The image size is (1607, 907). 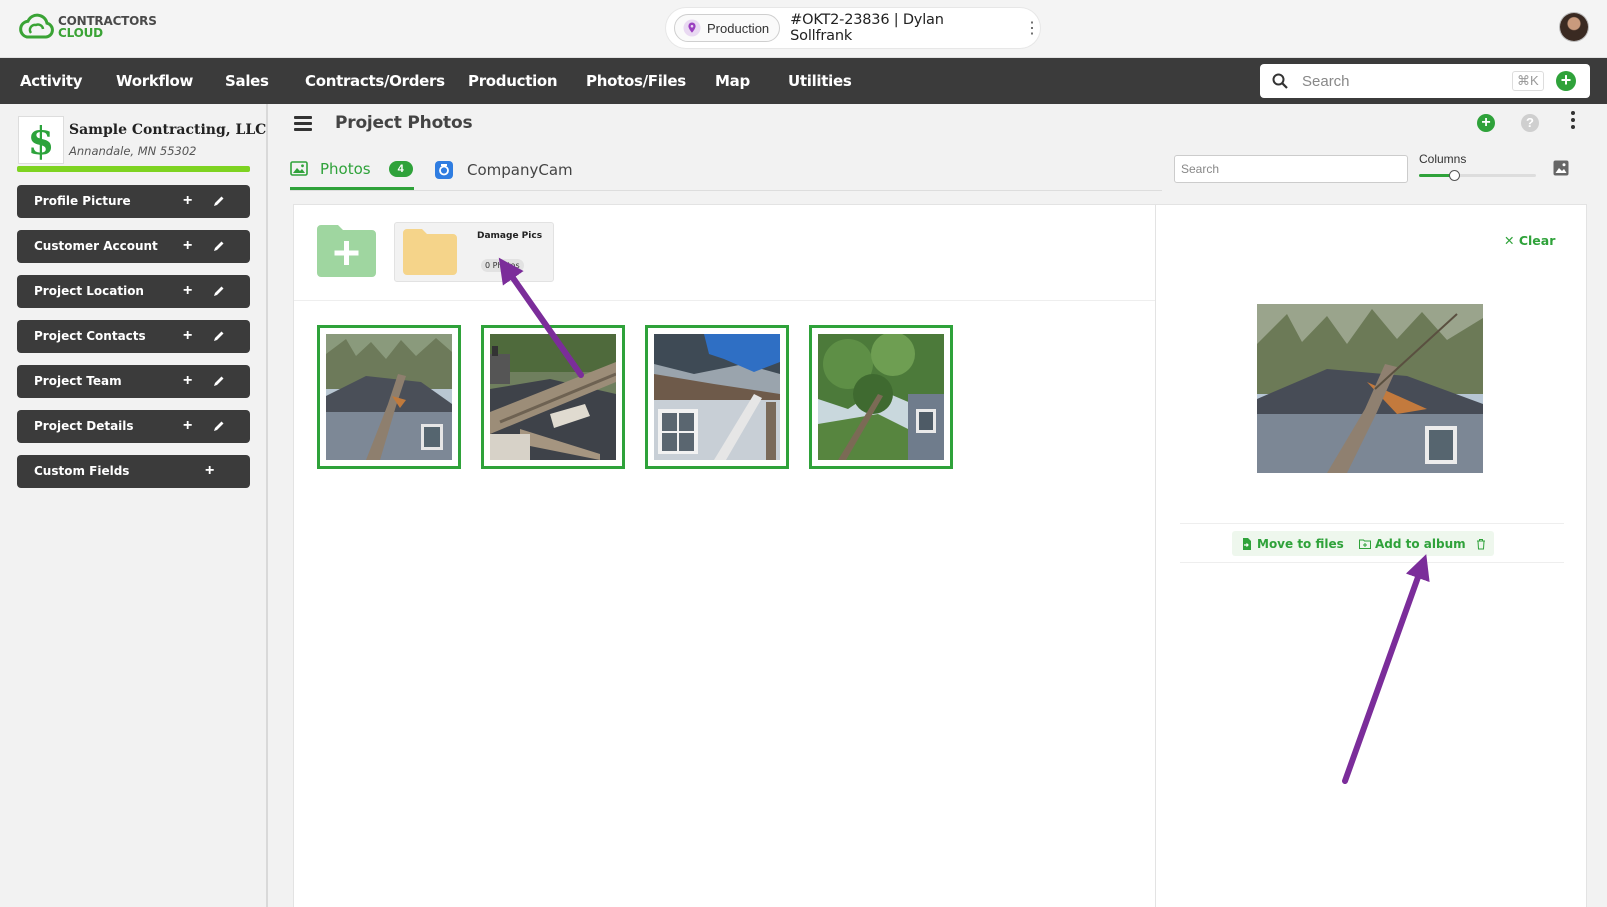 What do you see at coordinates (303, 123) in the screenshot?
I see `menu-icon` at bounding box center [303, 123].